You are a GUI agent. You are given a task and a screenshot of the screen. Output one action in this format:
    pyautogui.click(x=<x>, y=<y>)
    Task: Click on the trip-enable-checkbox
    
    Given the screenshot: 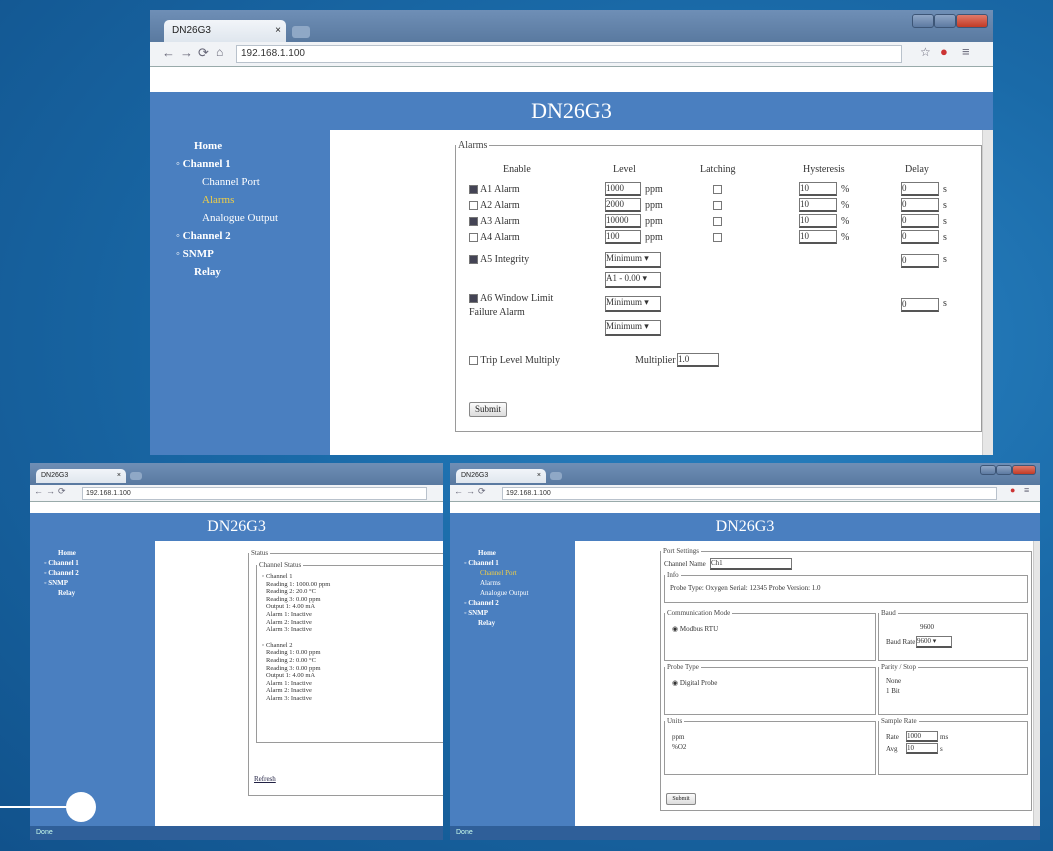 What is the action you would take?
    pyautogui.click(x=473, y=361)
    